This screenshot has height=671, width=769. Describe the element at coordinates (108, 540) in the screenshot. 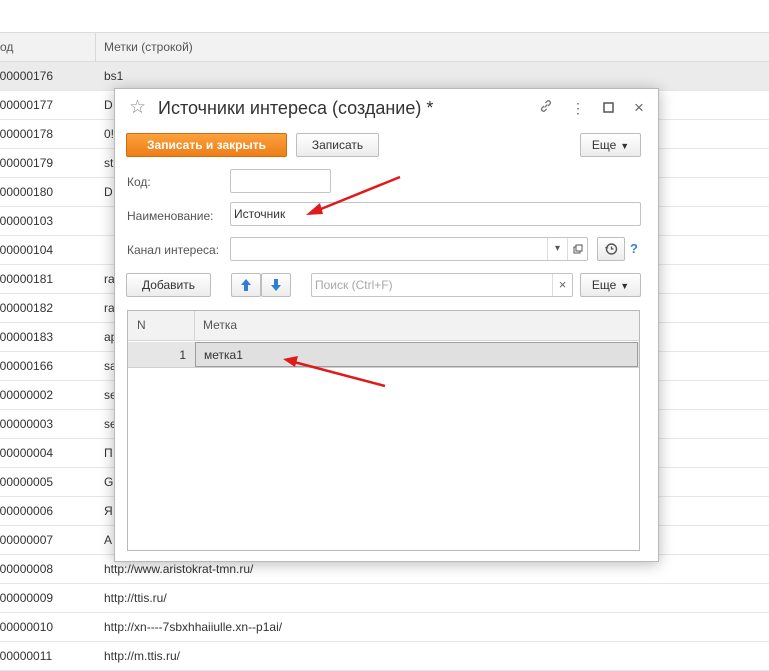

I see `row-tags: А` at that location.